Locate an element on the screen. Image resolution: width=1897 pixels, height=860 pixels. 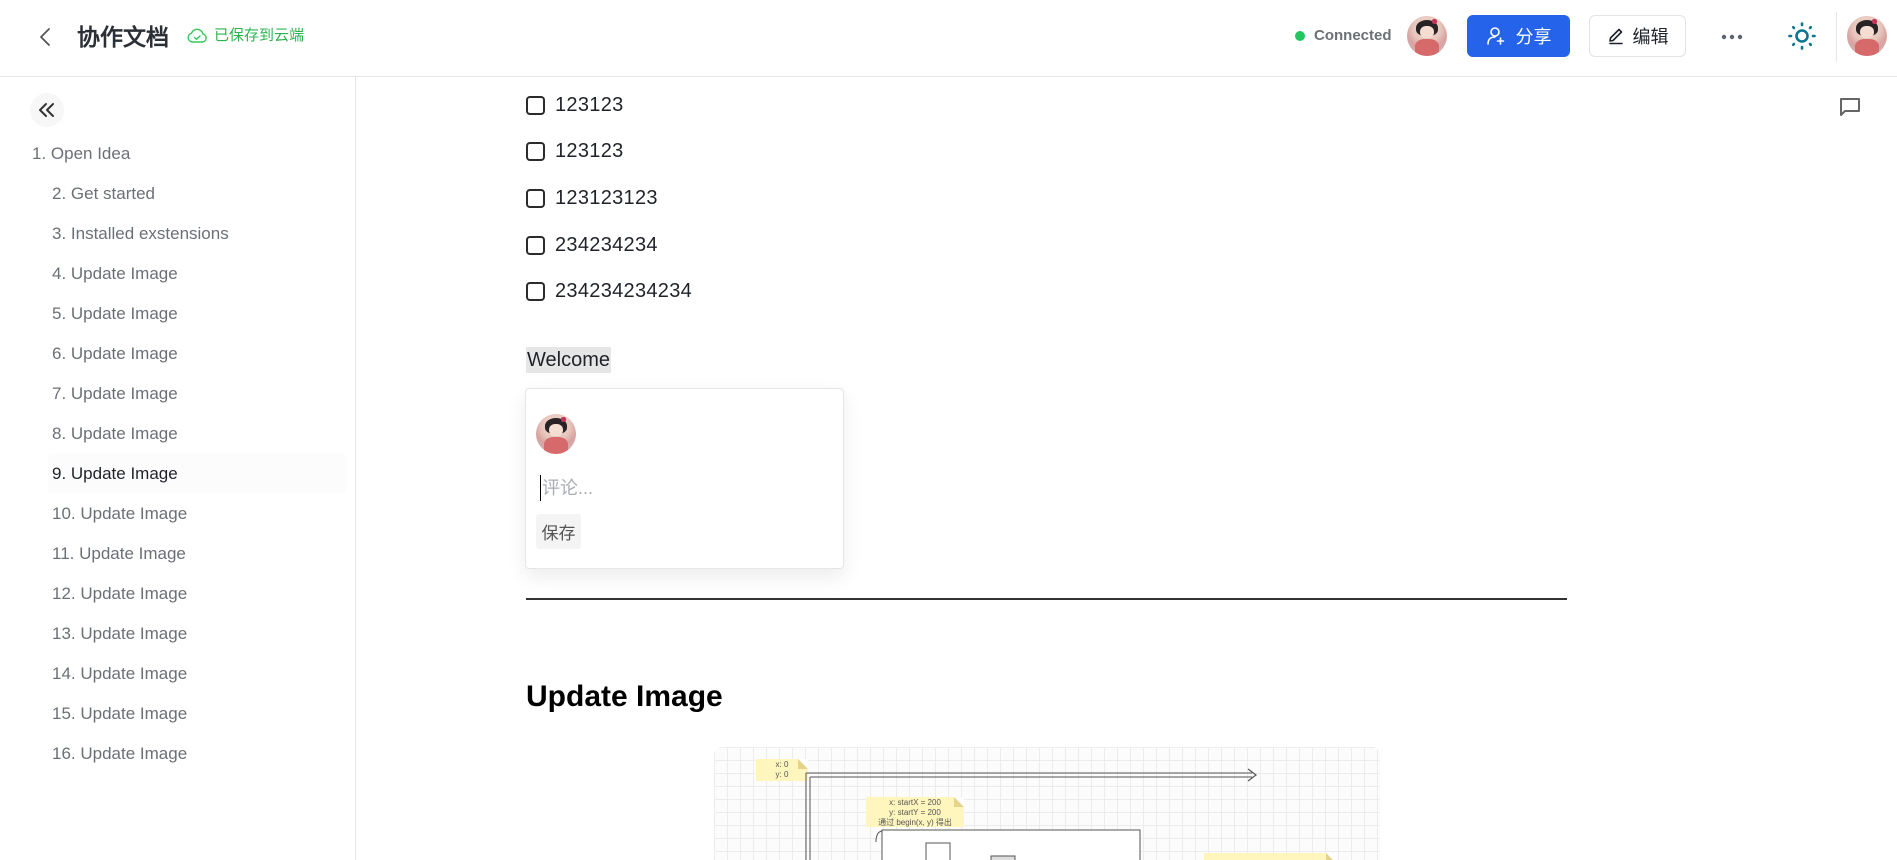
task-text: 234234234234 is located at coordinates (623, 291).